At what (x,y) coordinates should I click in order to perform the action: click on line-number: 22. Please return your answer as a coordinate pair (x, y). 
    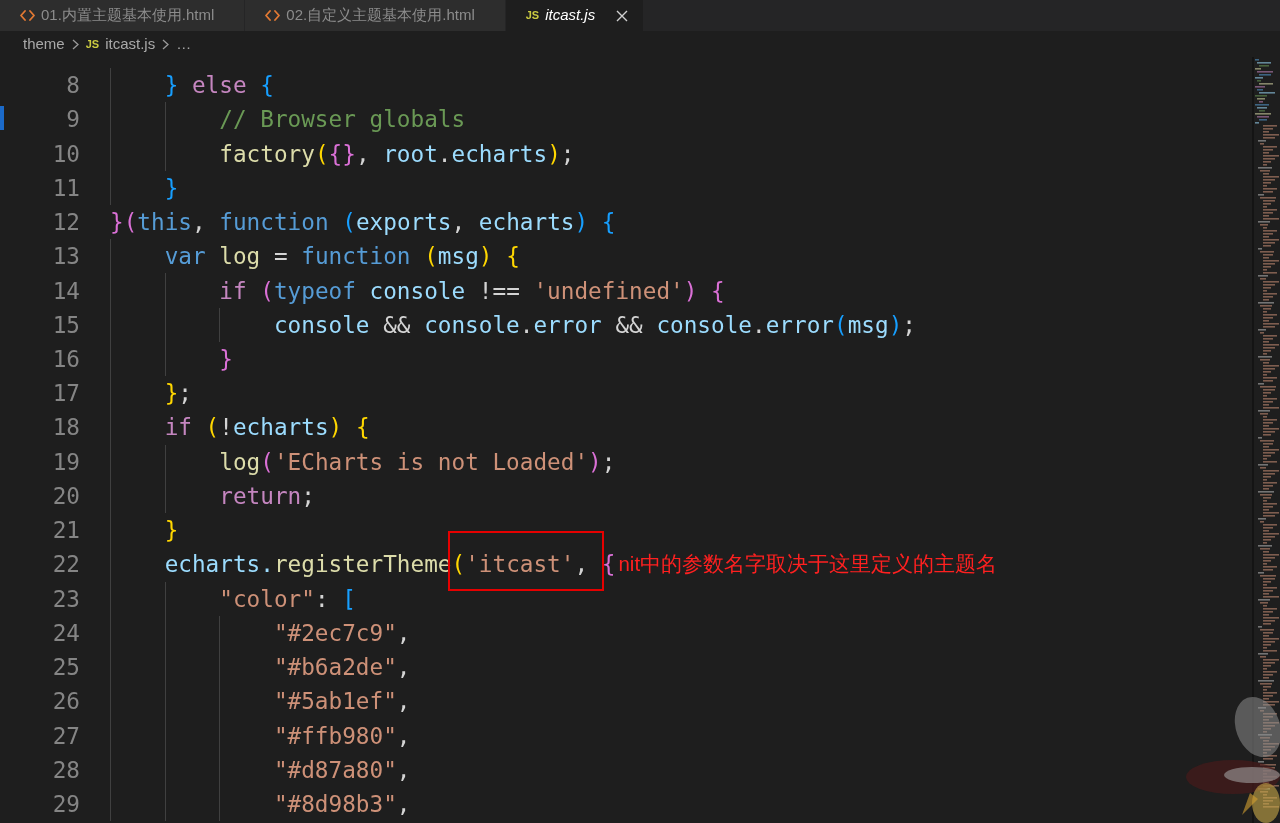
    Looking at the image, I should click on (65, 565).